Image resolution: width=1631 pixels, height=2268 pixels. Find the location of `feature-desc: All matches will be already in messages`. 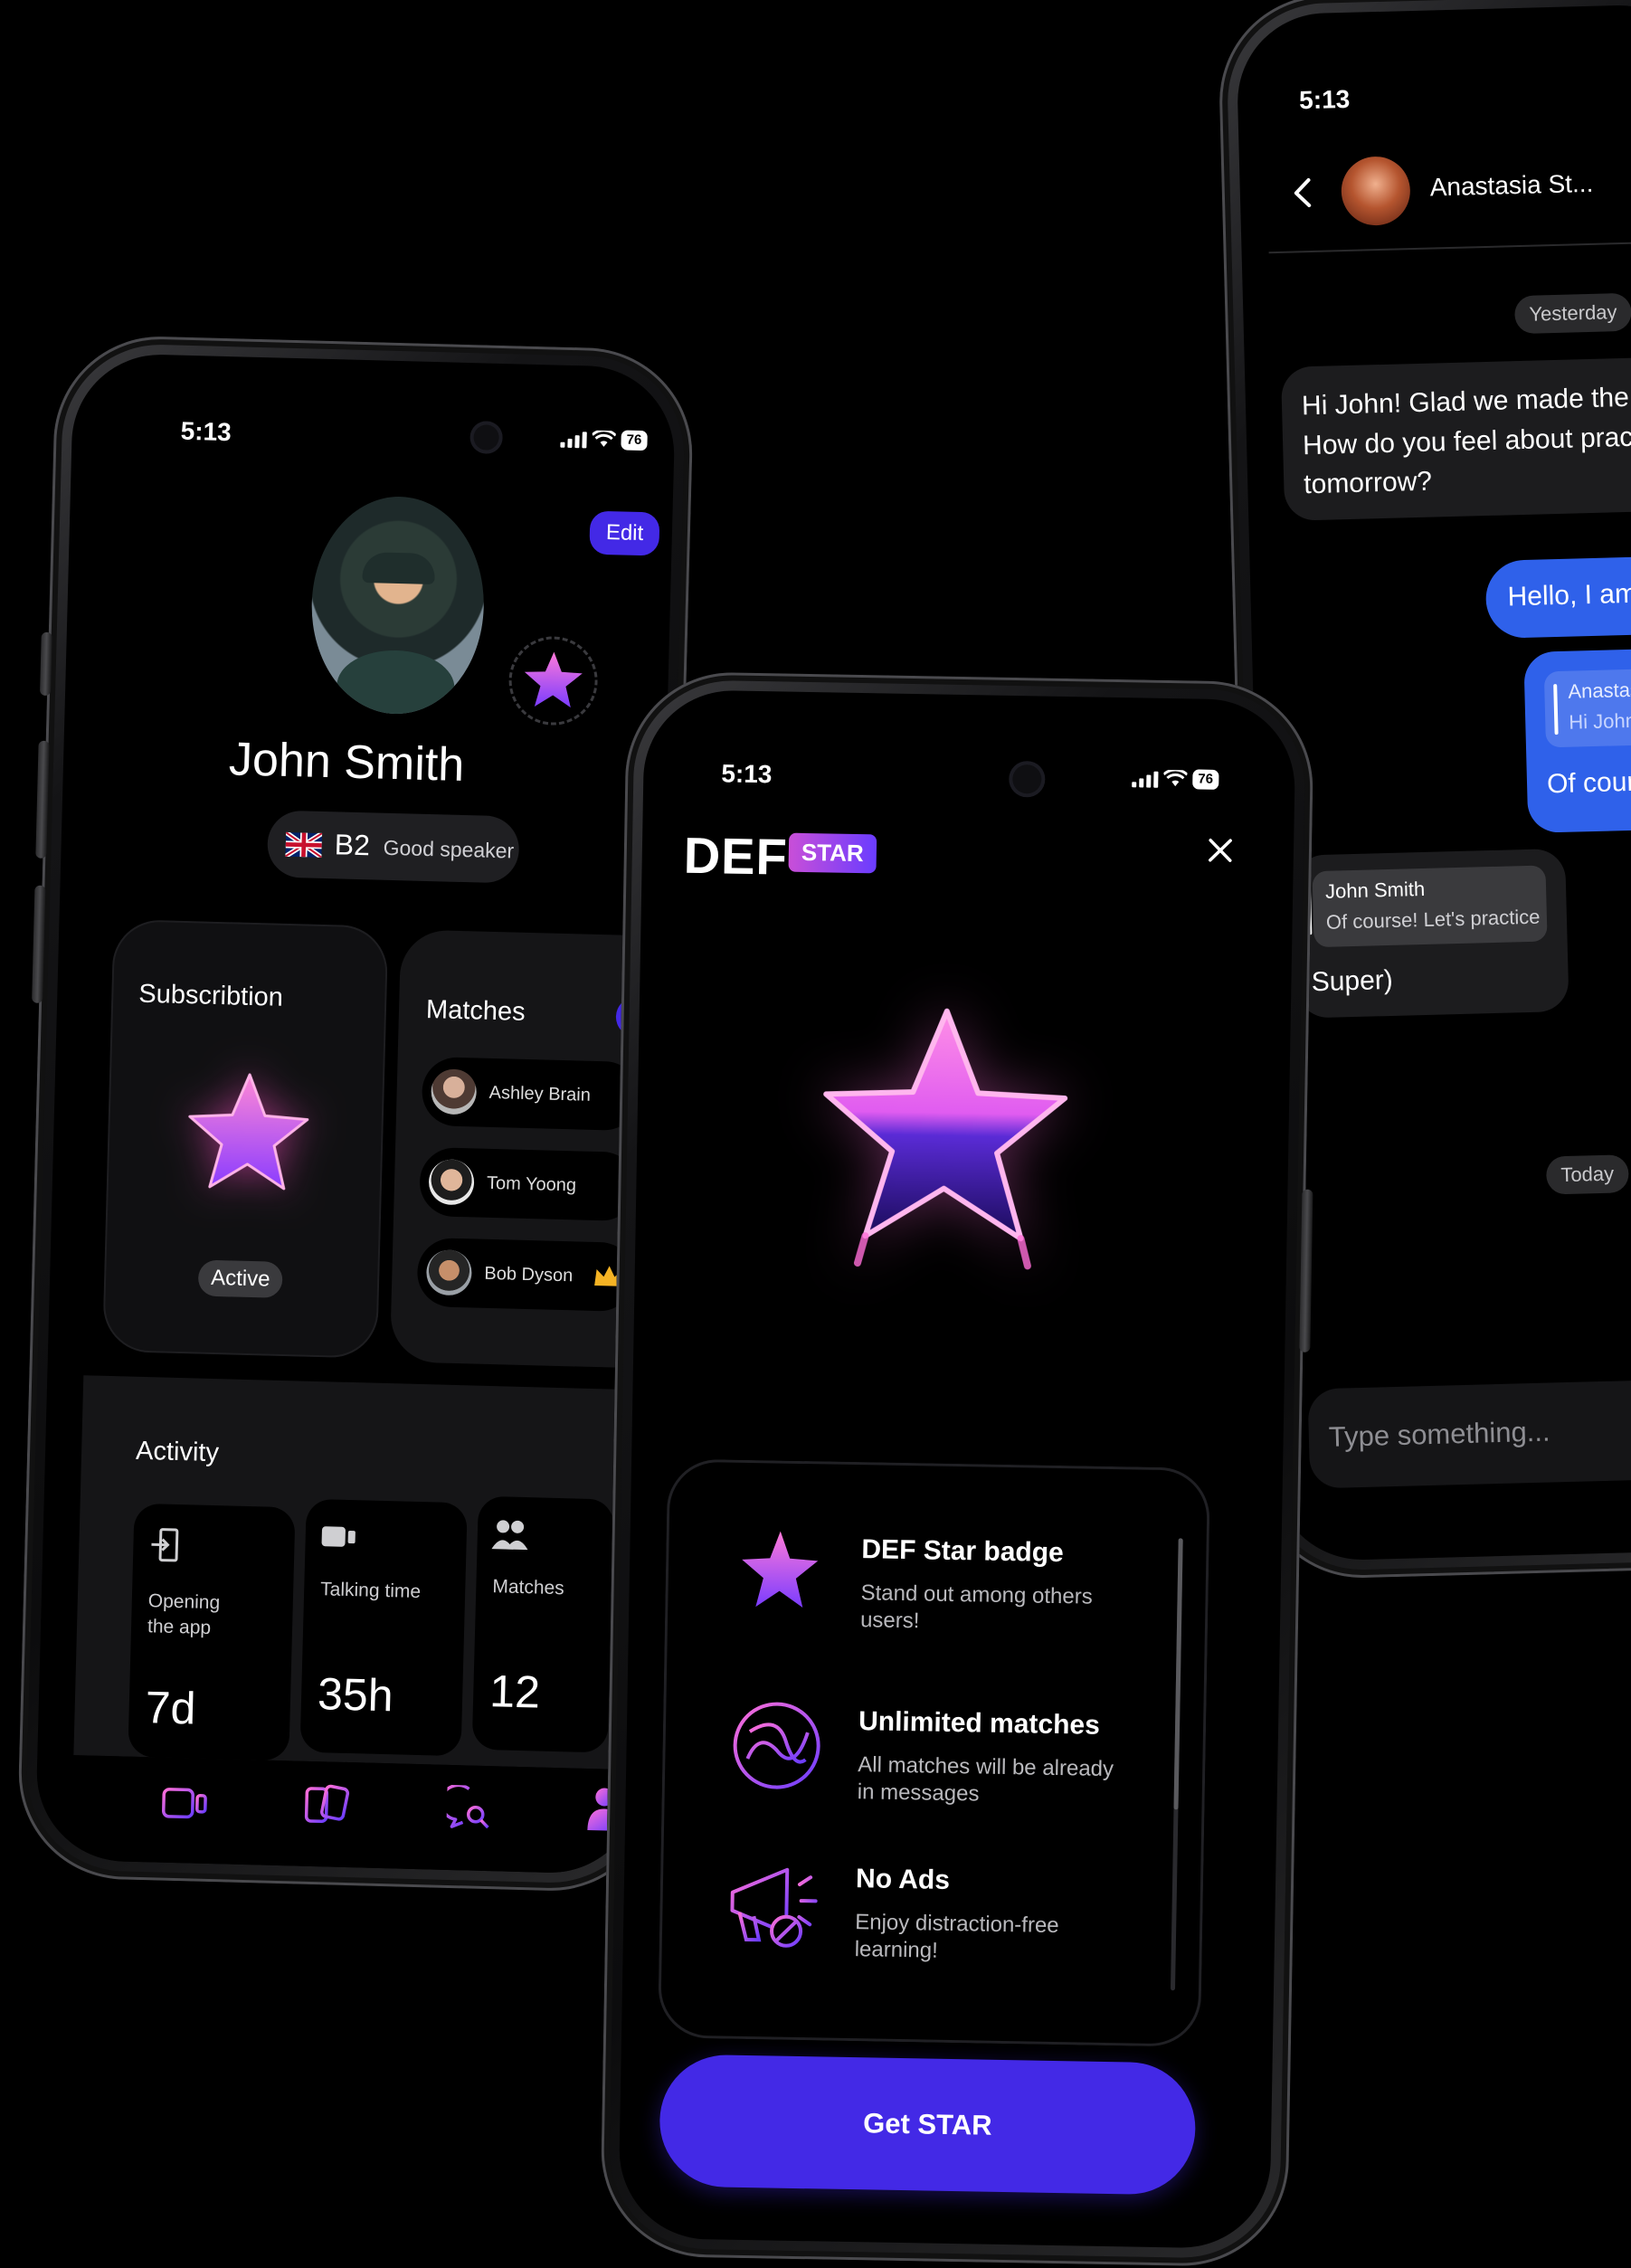

feature-desc: All matches will be already in messages is located at coordinates (985, 1779).